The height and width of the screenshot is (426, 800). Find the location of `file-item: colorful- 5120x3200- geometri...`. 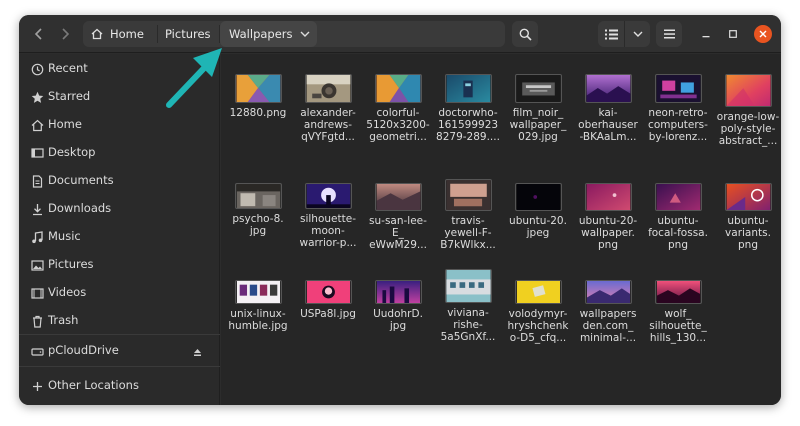

file-item: colorful- 5120x3200- geometri... is located at coordinates (398, 108).